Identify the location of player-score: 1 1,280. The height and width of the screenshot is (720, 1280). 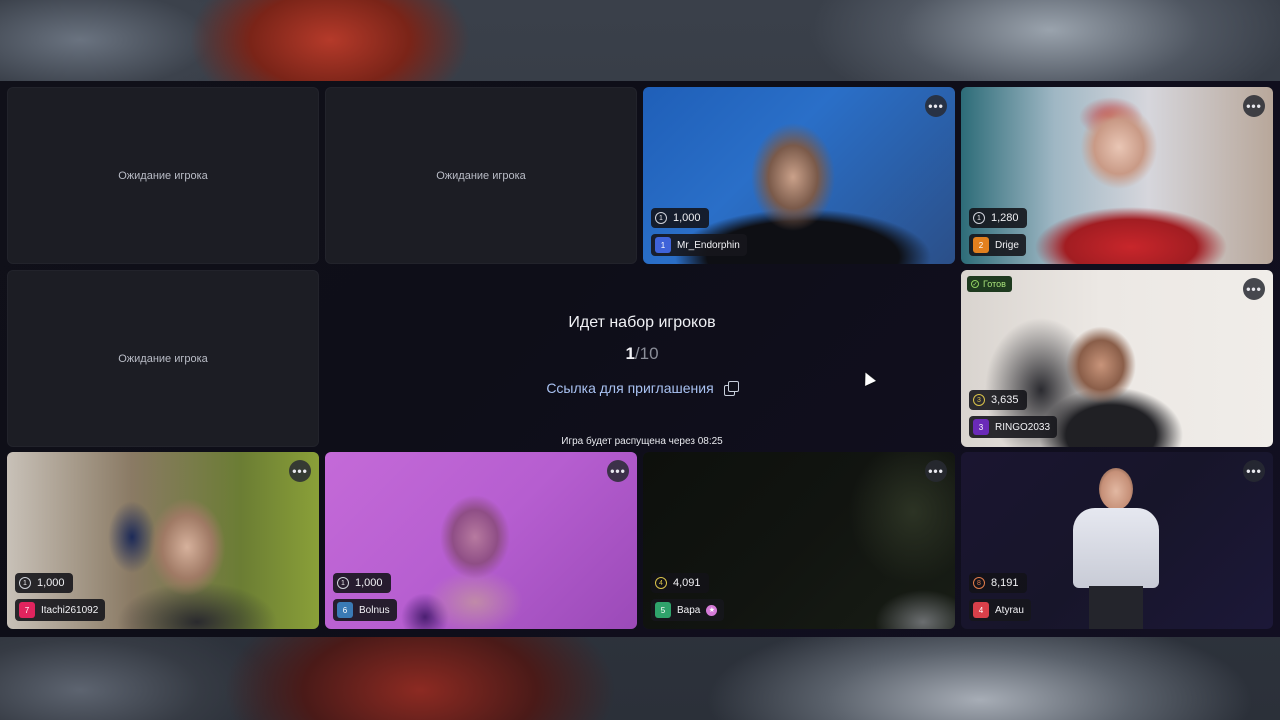
(998, 218).